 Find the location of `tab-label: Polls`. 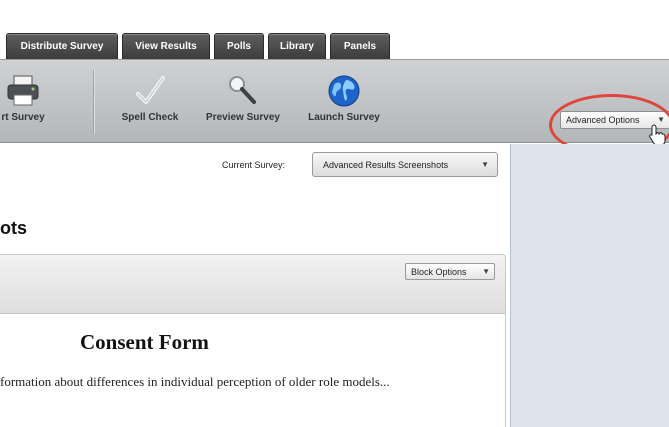

tab-label: Polls is located at coordinates (239, 46).